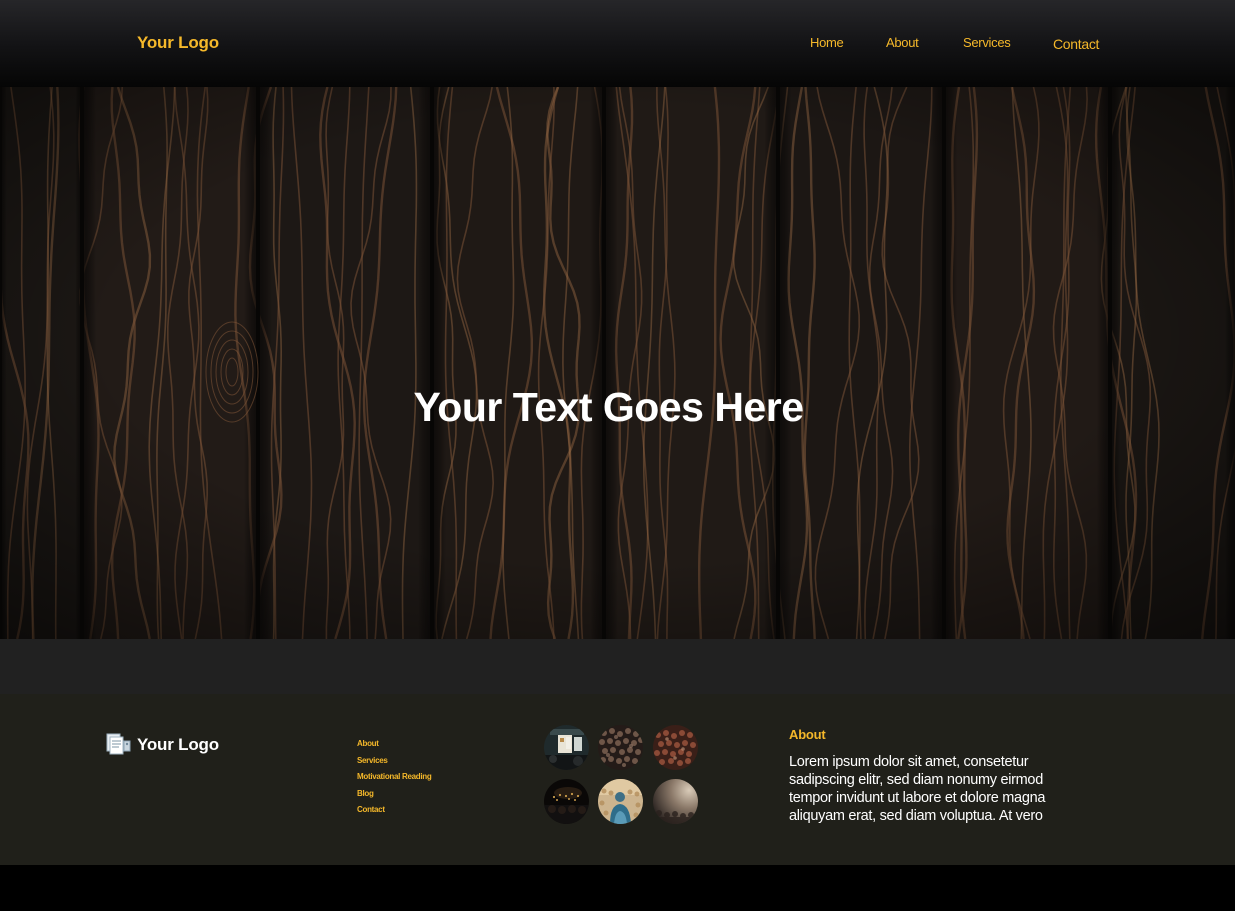 Image resolution: width=1235 pixels, height=911 pixels. I want to click on section-divider-band, so click(617, 666).